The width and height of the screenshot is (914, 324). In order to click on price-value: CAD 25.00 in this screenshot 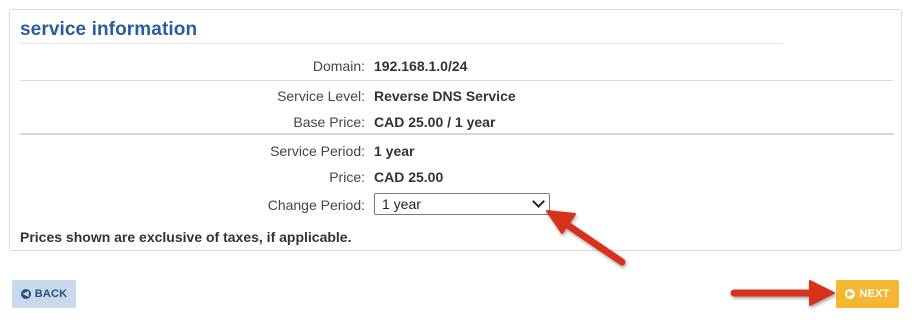, I will do `click(409, 177)`.